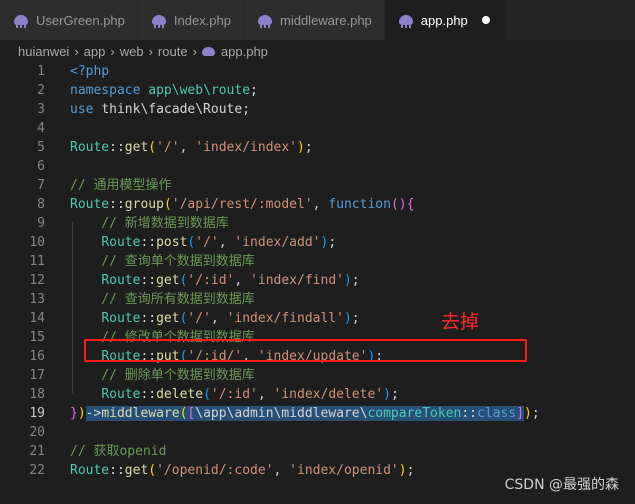  I want to click on code-line: 10 Route::post('/', 'index/add');, so click(317, 242).